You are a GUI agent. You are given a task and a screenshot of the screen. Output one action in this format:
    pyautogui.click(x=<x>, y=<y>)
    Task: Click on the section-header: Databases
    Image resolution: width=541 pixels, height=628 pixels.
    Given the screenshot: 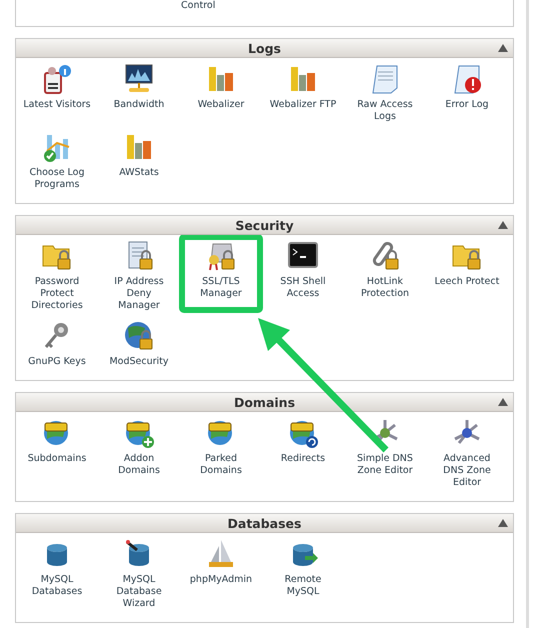 What is the action you would take?
    pyautogui.click(x=264, y=523)
    